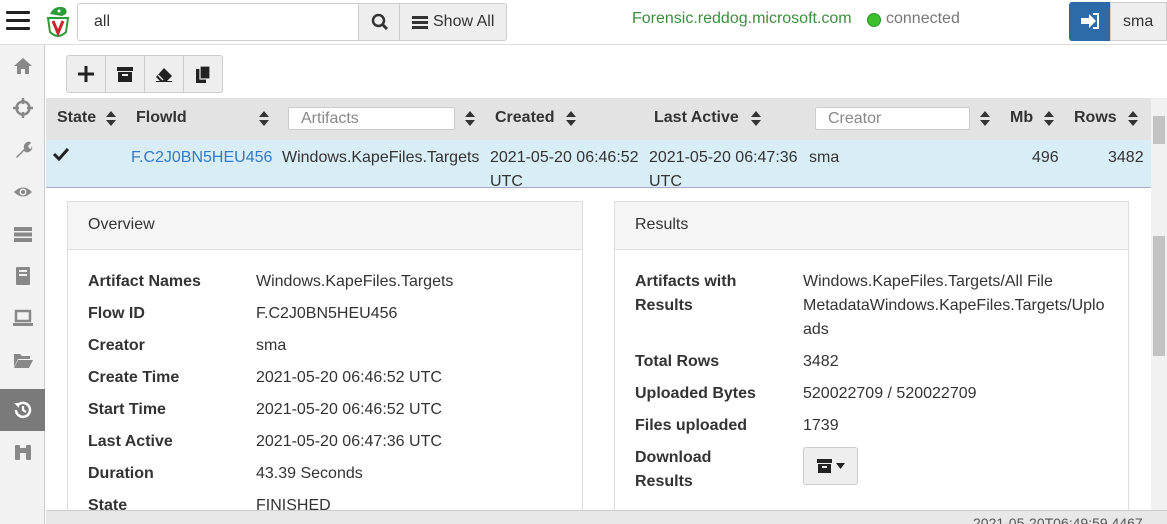 Image resolution: width=1167 pixels, height=524 pixels. What do you see at coordinates (218, 22) in the screenshot?
I see `search-input: all` at bounding box center [218, 22].